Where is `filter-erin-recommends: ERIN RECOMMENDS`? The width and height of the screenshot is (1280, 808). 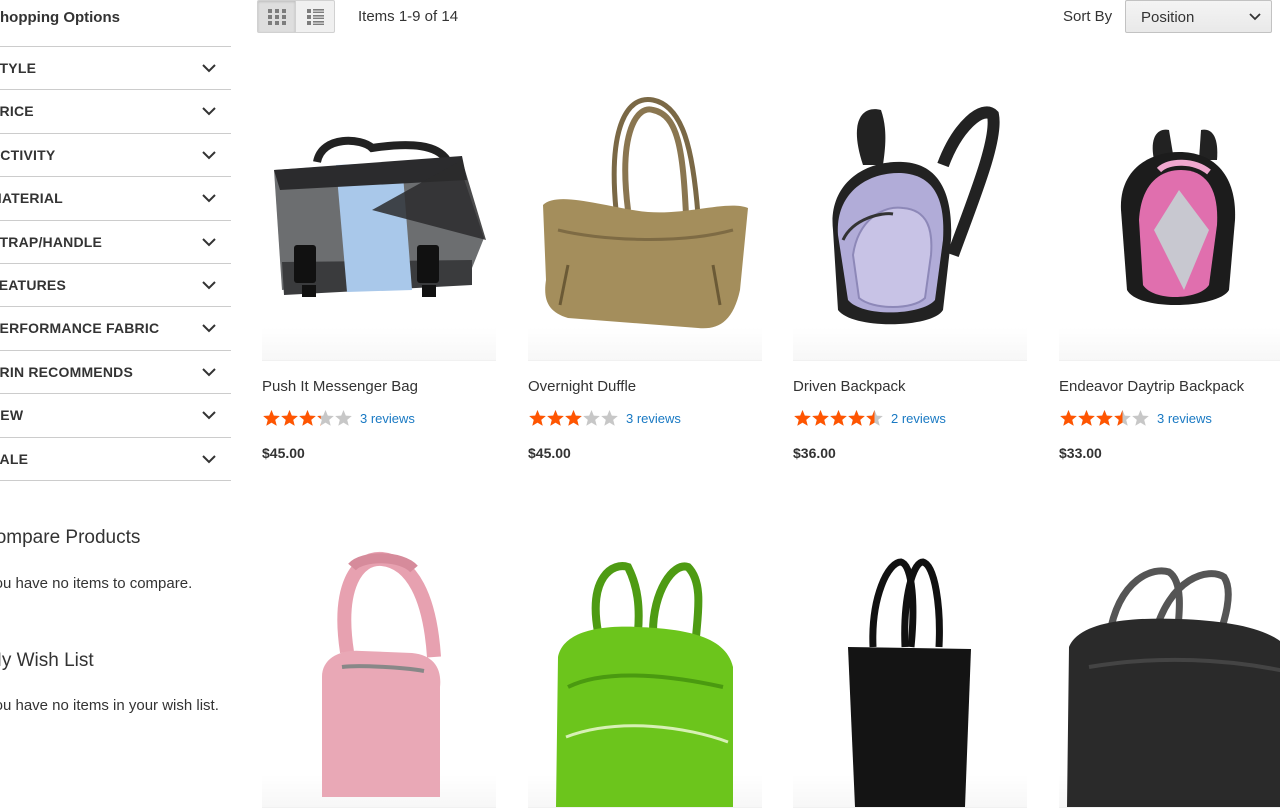 filter-erin-recommends: ERIN RECOMMENDS is located at coordinates (115, 373).